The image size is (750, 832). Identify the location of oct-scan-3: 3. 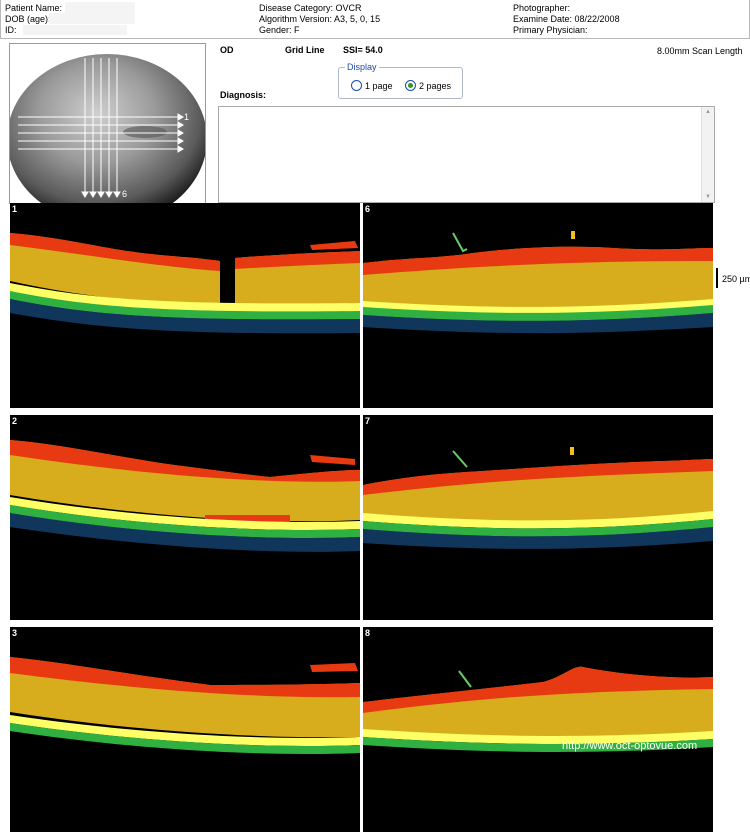
(185, 729).